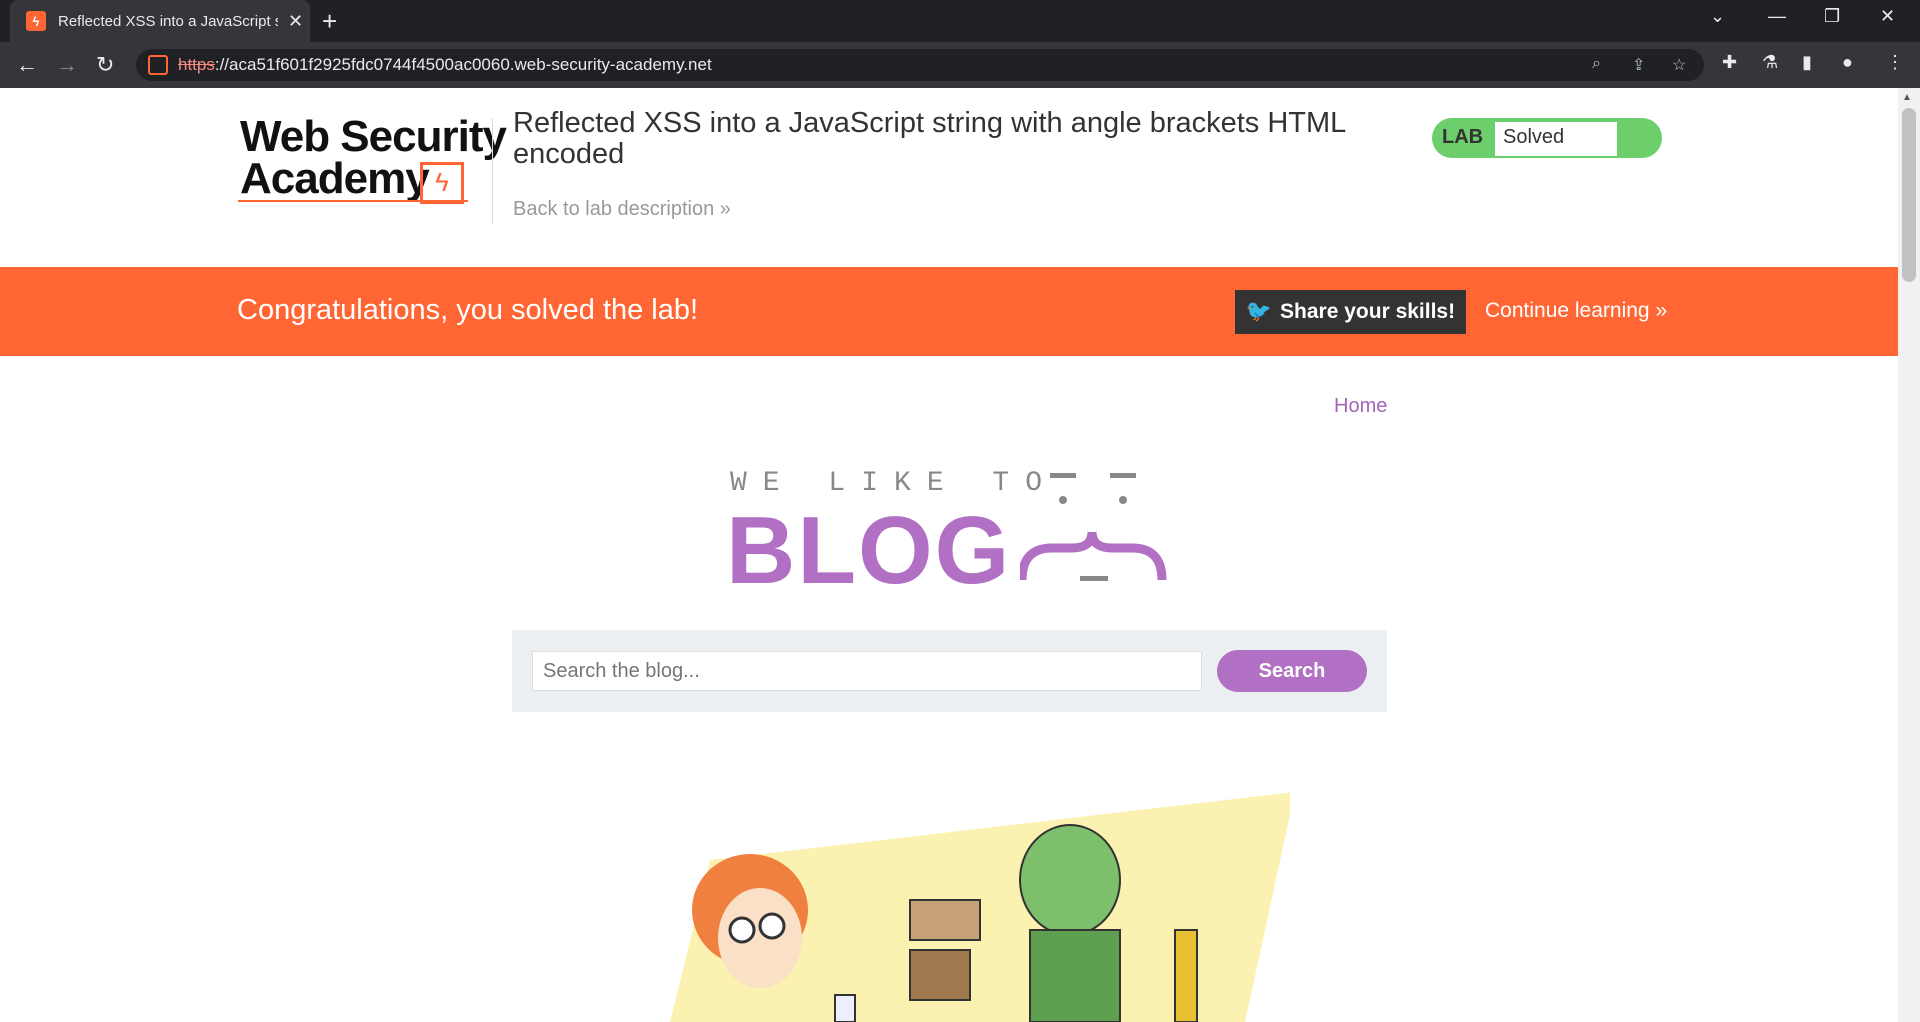  Describe the element at coordinates (1847, 62) in the screenshot. I see `profile-icon: ●` at that location.